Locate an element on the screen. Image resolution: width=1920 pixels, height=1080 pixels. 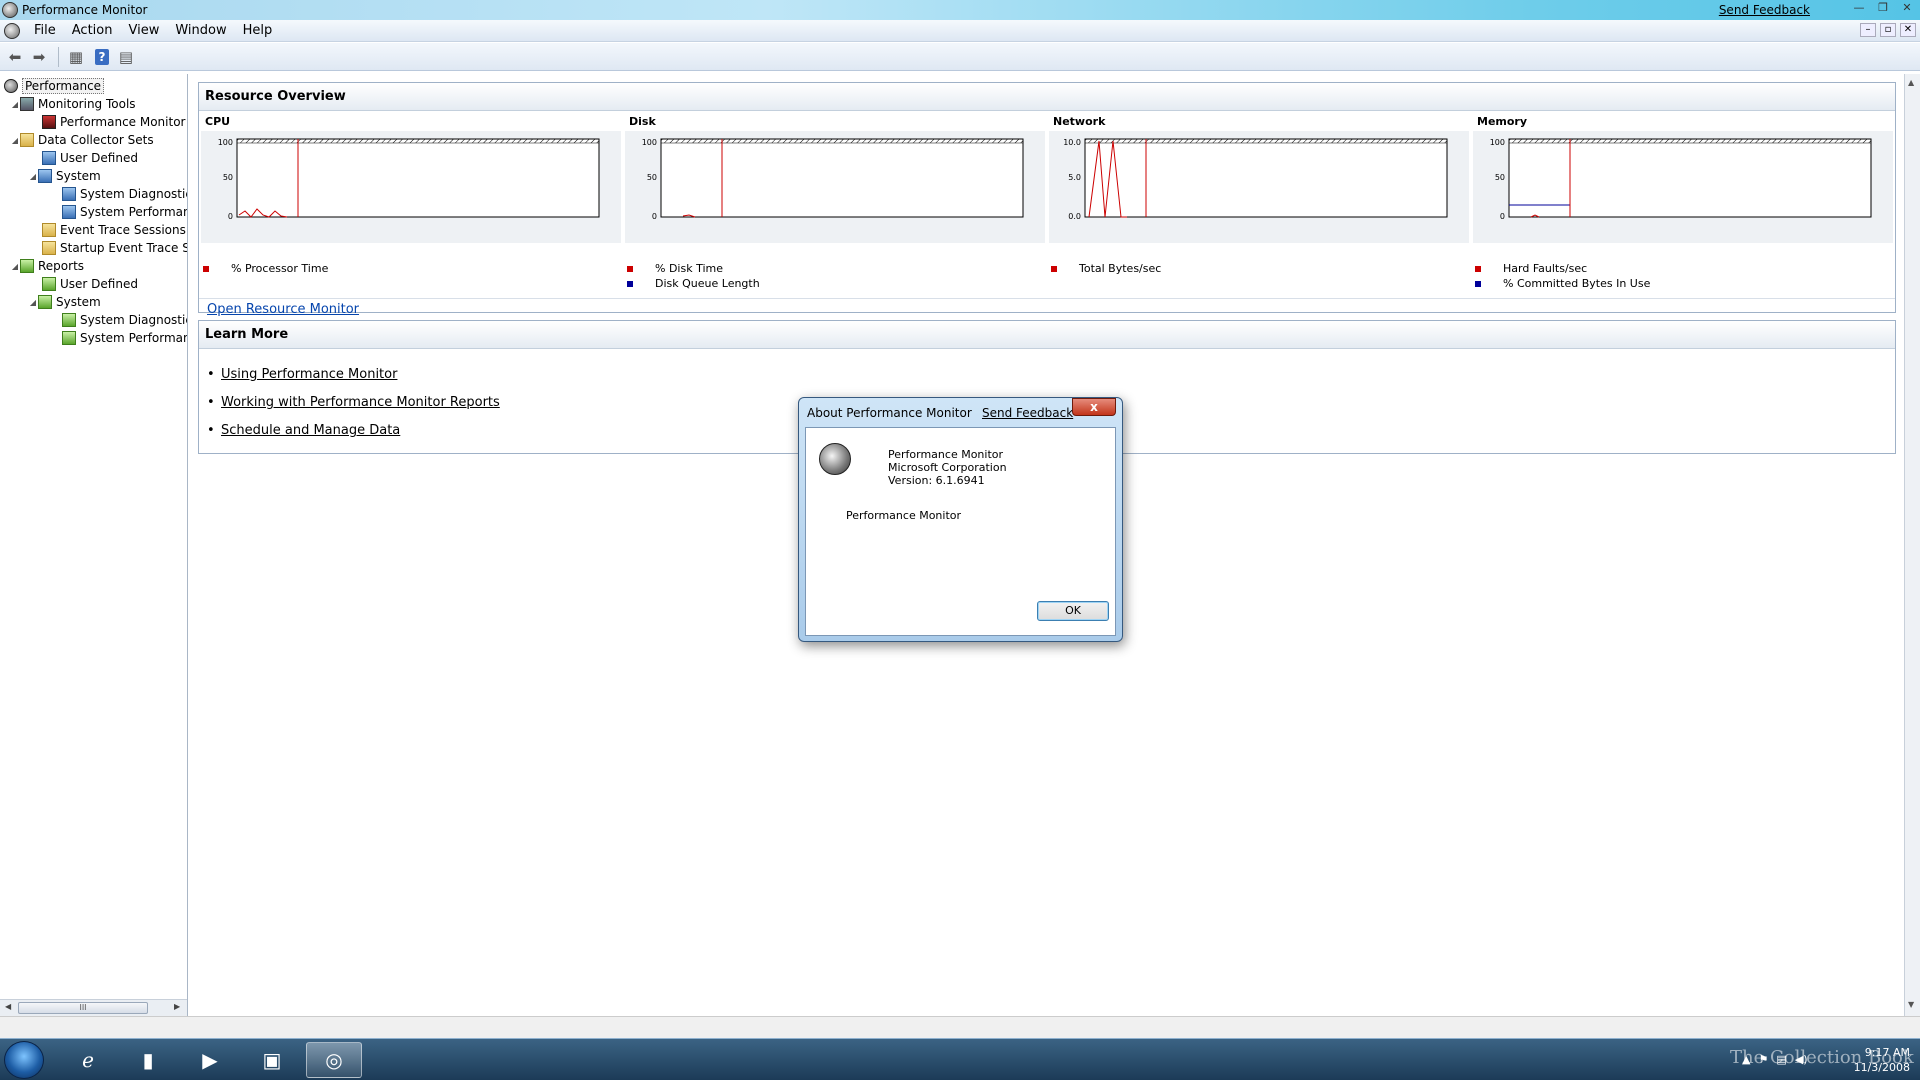
tree-item-label: Performance is located at coordinates (63, 86).